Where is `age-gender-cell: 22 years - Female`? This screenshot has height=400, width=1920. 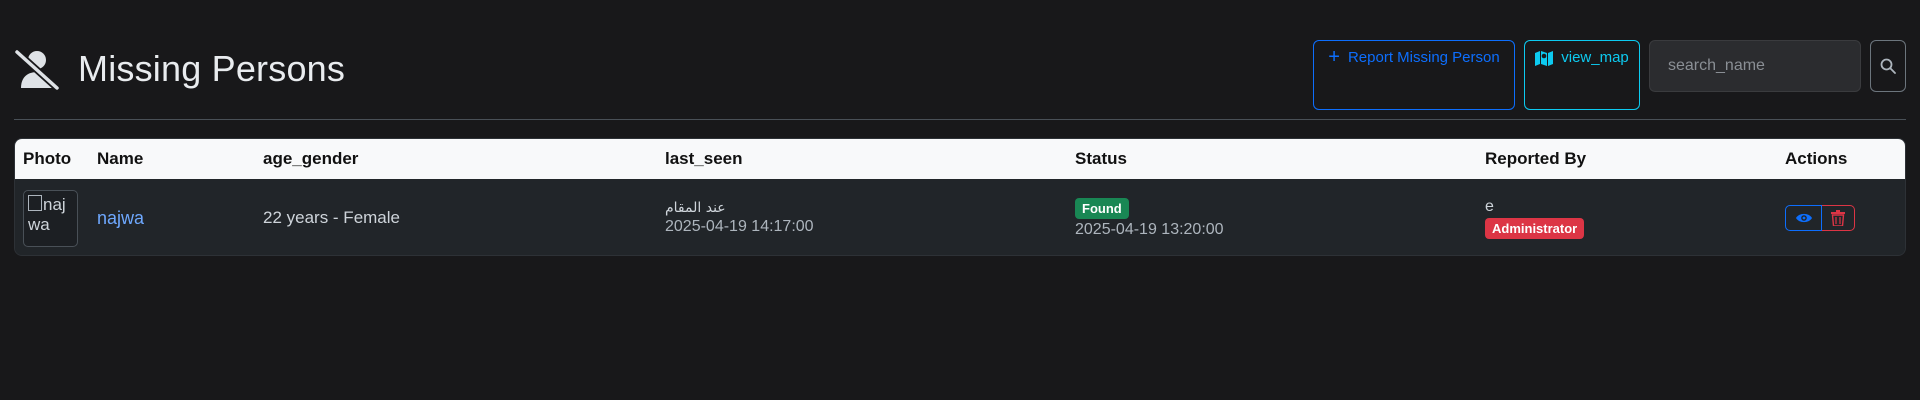 age-gender-cell: 22 years - Female is located at coordinates (331, 217).